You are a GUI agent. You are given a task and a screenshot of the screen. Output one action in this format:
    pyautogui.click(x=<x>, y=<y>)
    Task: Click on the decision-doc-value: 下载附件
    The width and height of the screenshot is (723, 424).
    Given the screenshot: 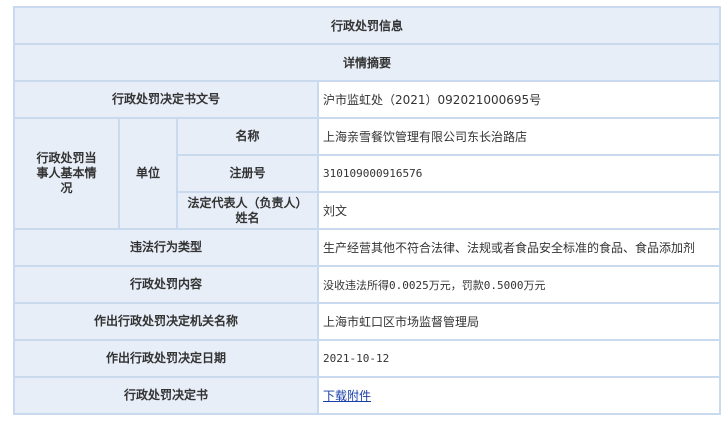 What is the action you would take?
    pyautogui.click(x=519, y=395)
    